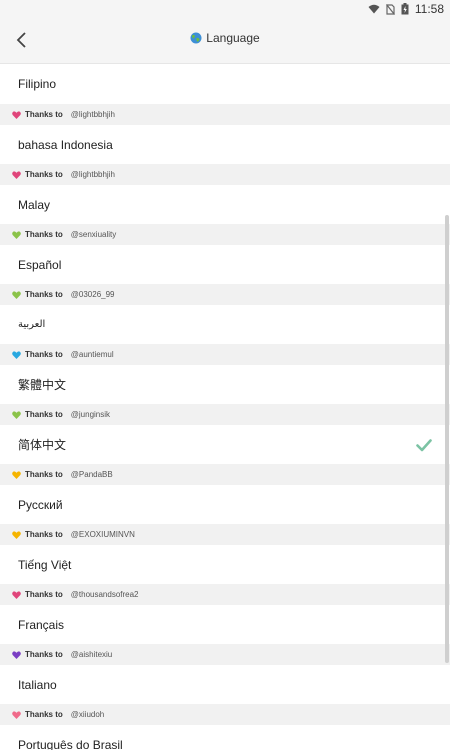 The height and width of the screenshot is (750, 450). What do you see at coordinates (225, 294) in the screenshot?
I see `credit-row: Thanks to @03026_99` at bounding box center [225, 294].